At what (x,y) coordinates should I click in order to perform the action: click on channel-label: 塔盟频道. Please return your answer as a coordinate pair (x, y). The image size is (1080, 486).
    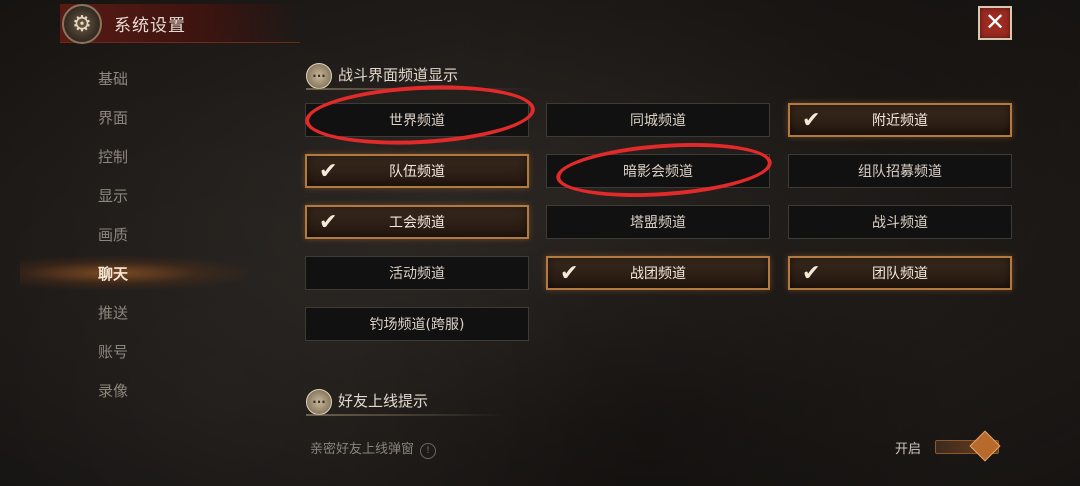
    Looking at the image, I should click on (658, 223).